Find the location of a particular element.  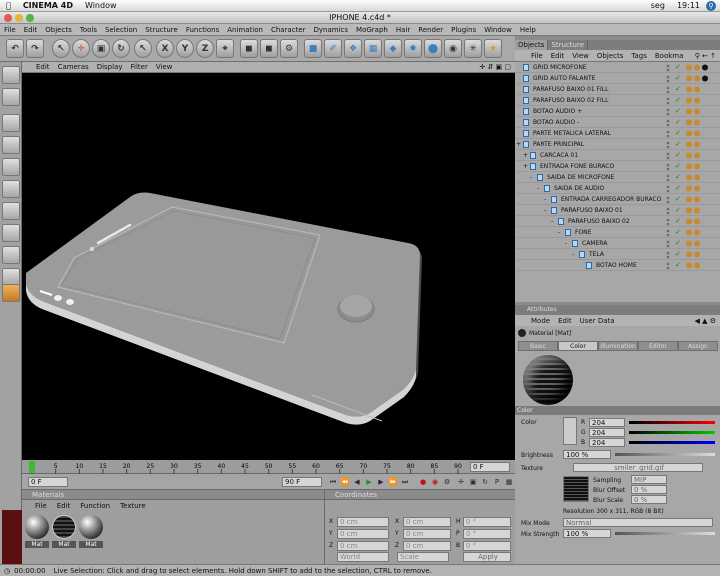

rotate-icon: ↻ is located at coordinates (121, 48).